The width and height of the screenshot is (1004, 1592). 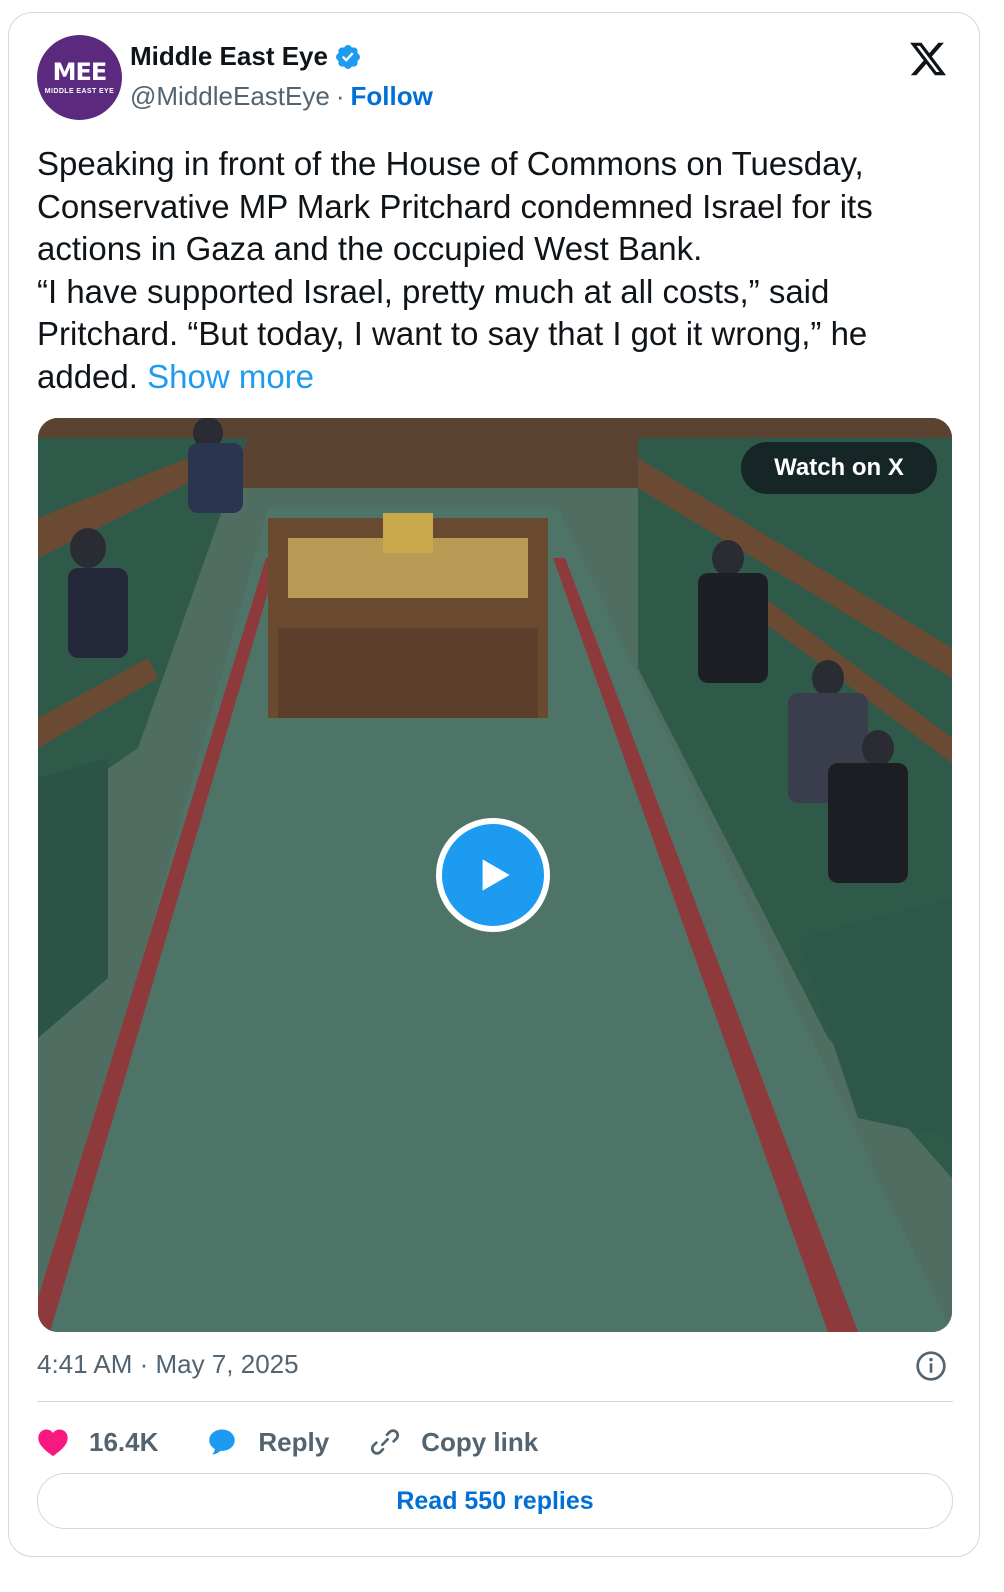 I want to click on play-button, so click(x=493, y=875).